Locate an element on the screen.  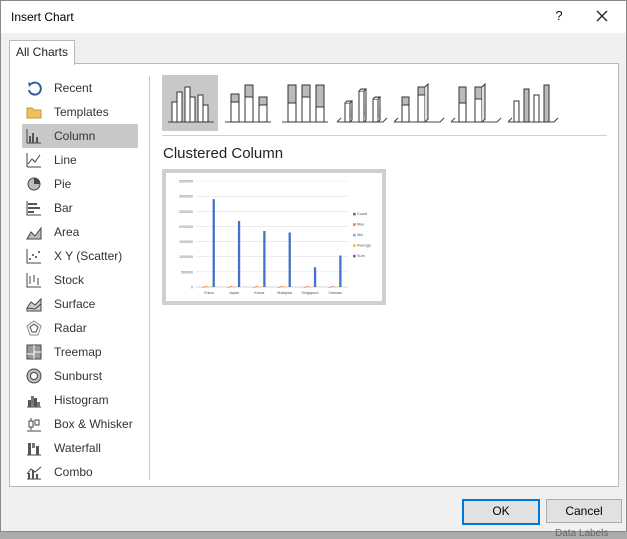
x-tick-label: Malaysia is located at coordinates (285, 293).